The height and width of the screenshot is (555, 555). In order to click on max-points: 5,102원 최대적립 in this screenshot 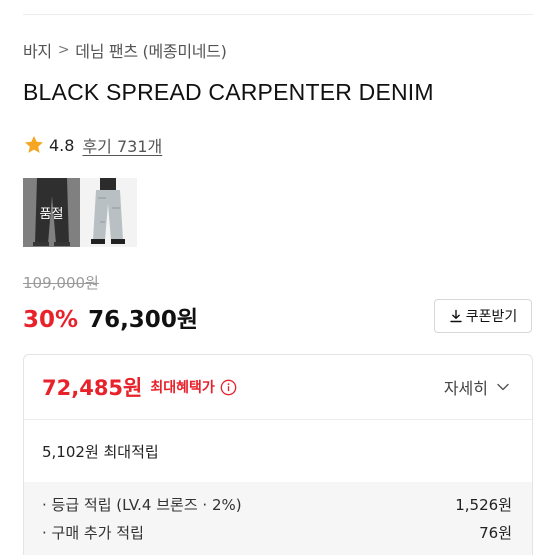, I will do `click(100, 451)`.